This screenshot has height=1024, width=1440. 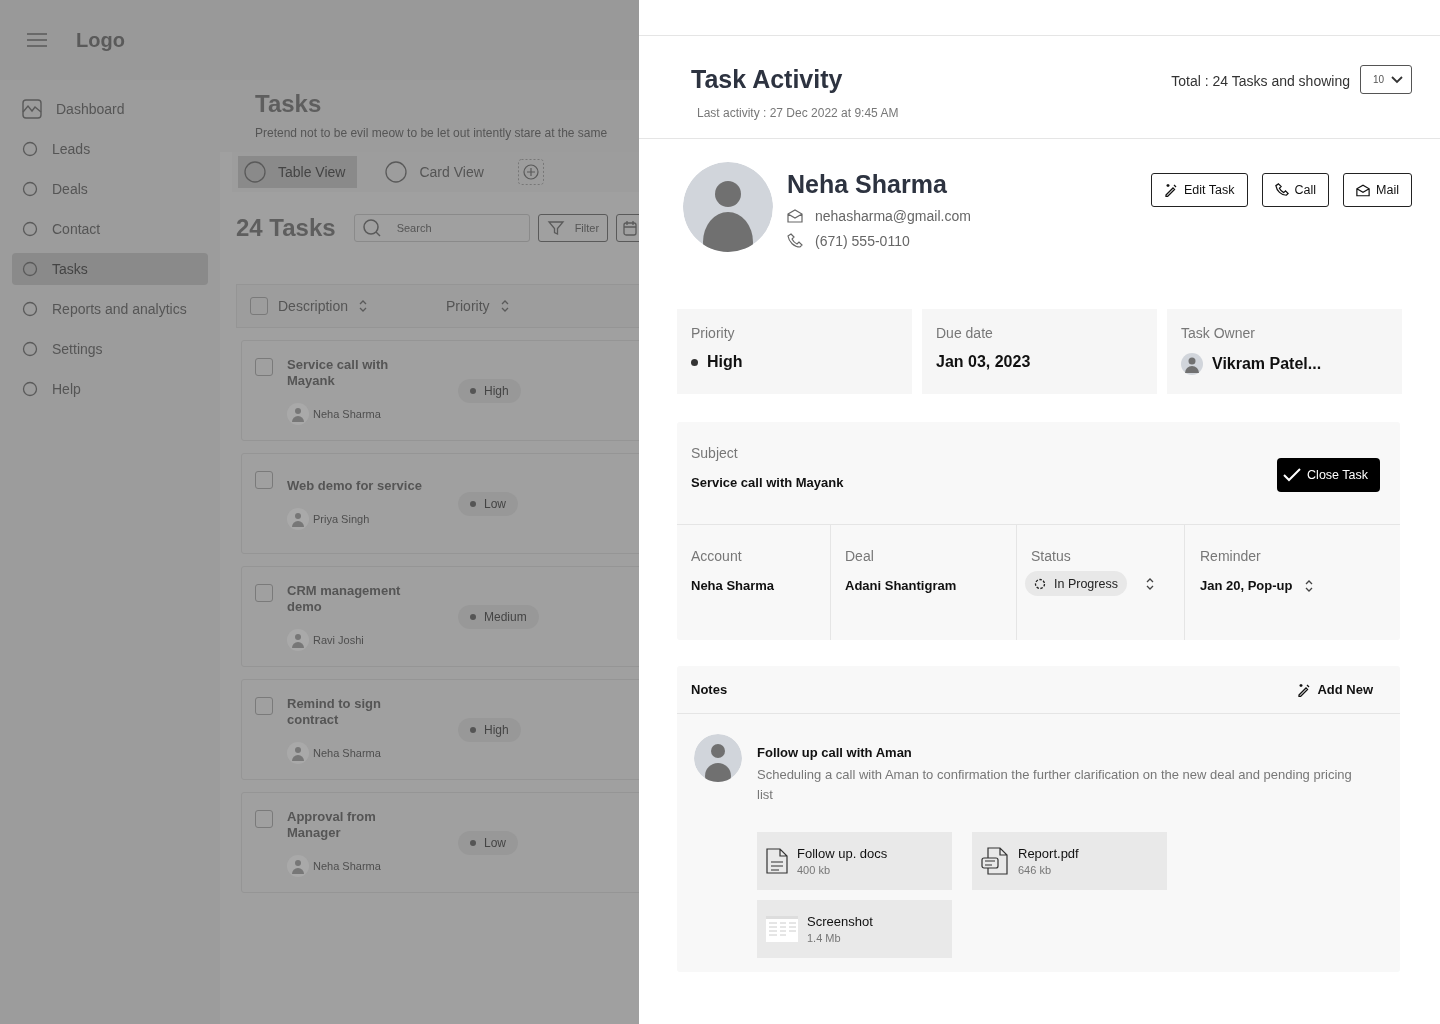 I want to click on column-header: Priority, so click(x=468, y=306).